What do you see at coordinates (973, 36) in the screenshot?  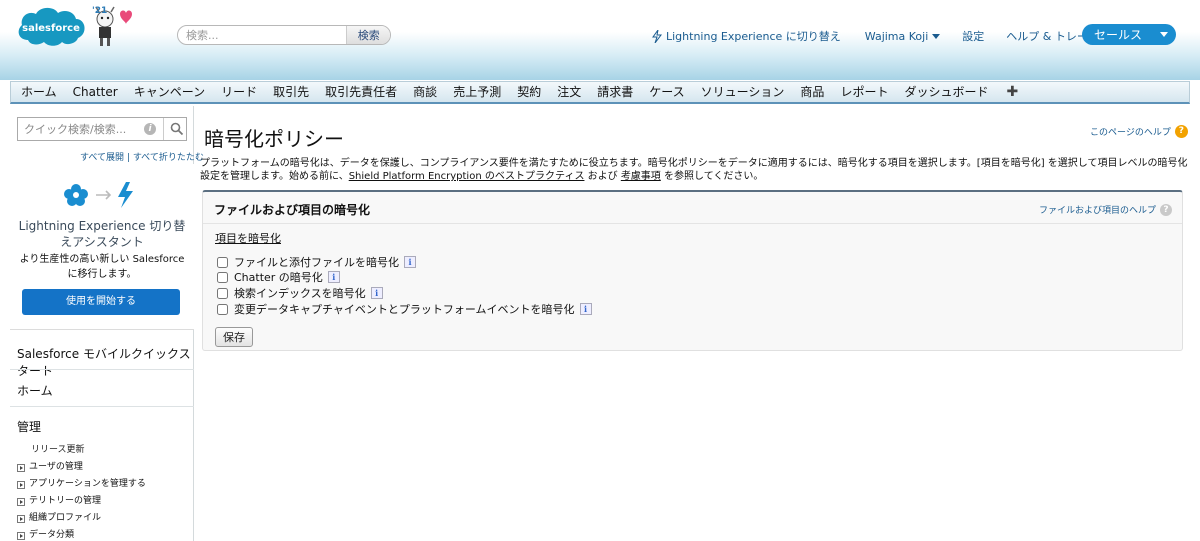 I see `settings-link: 設定` at bounding box center [973, 36].